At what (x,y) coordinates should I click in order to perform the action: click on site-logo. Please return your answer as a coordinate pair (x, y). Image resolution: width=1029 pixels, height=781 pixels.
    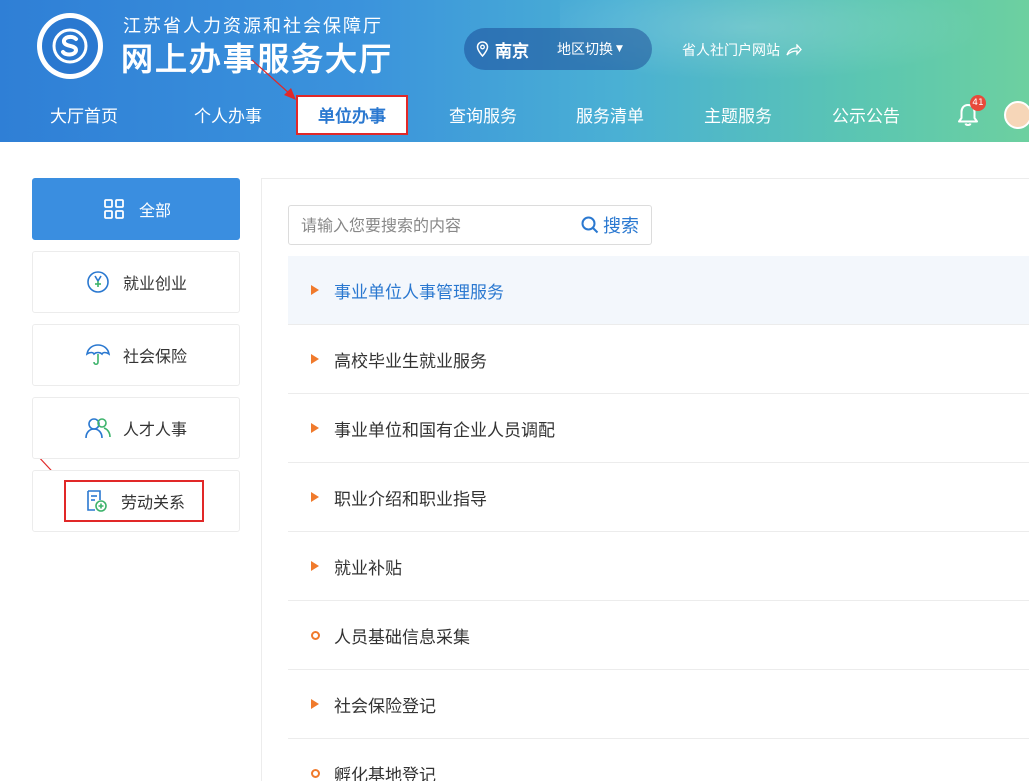
    Looking at the image, I should click on (70, 46).